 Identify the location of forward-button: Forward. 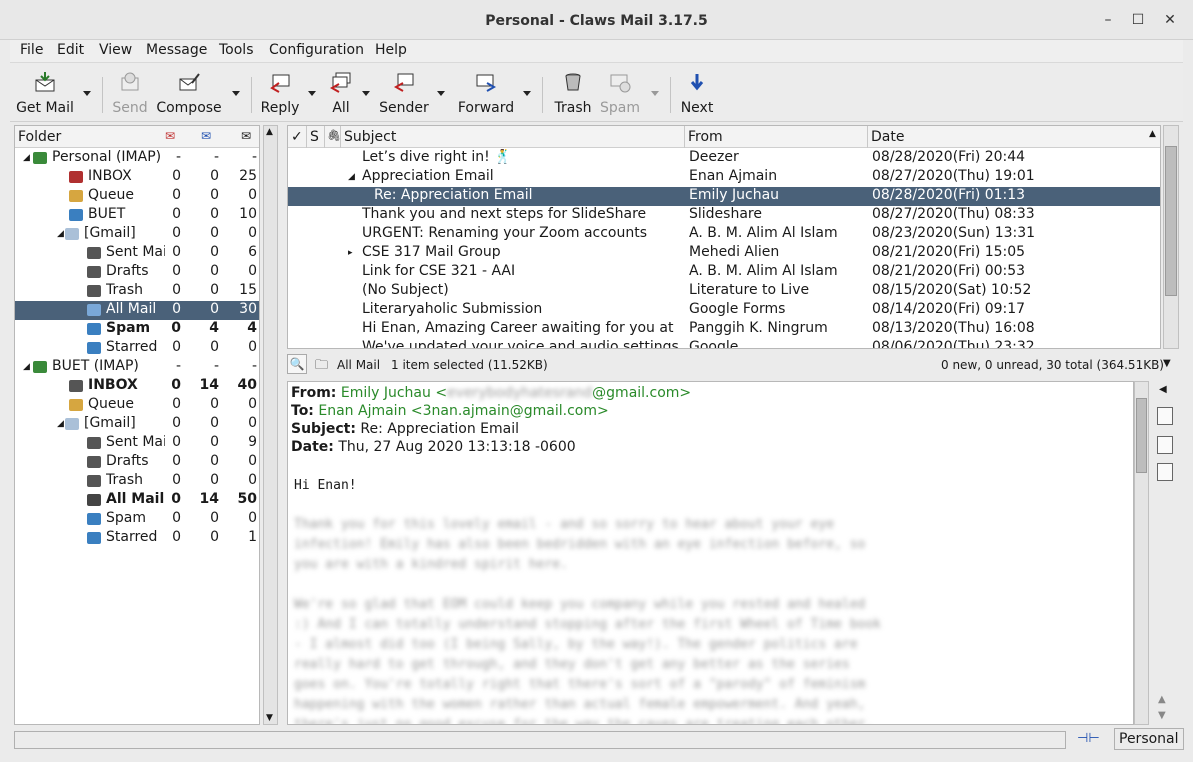
(486, 92).